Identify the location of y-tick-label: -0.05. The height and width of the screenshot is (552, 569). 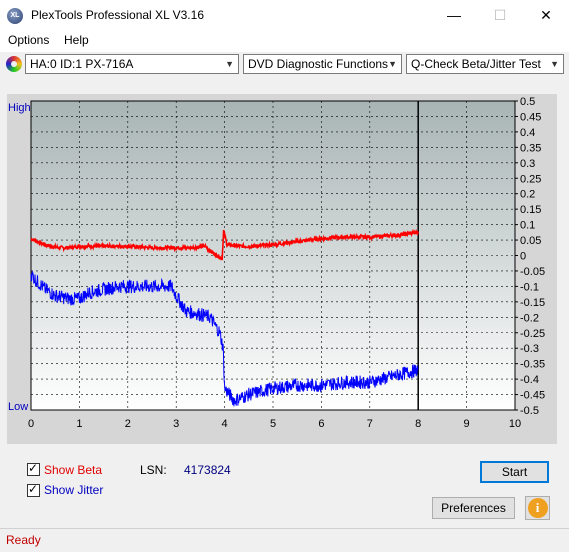
(532, 272).